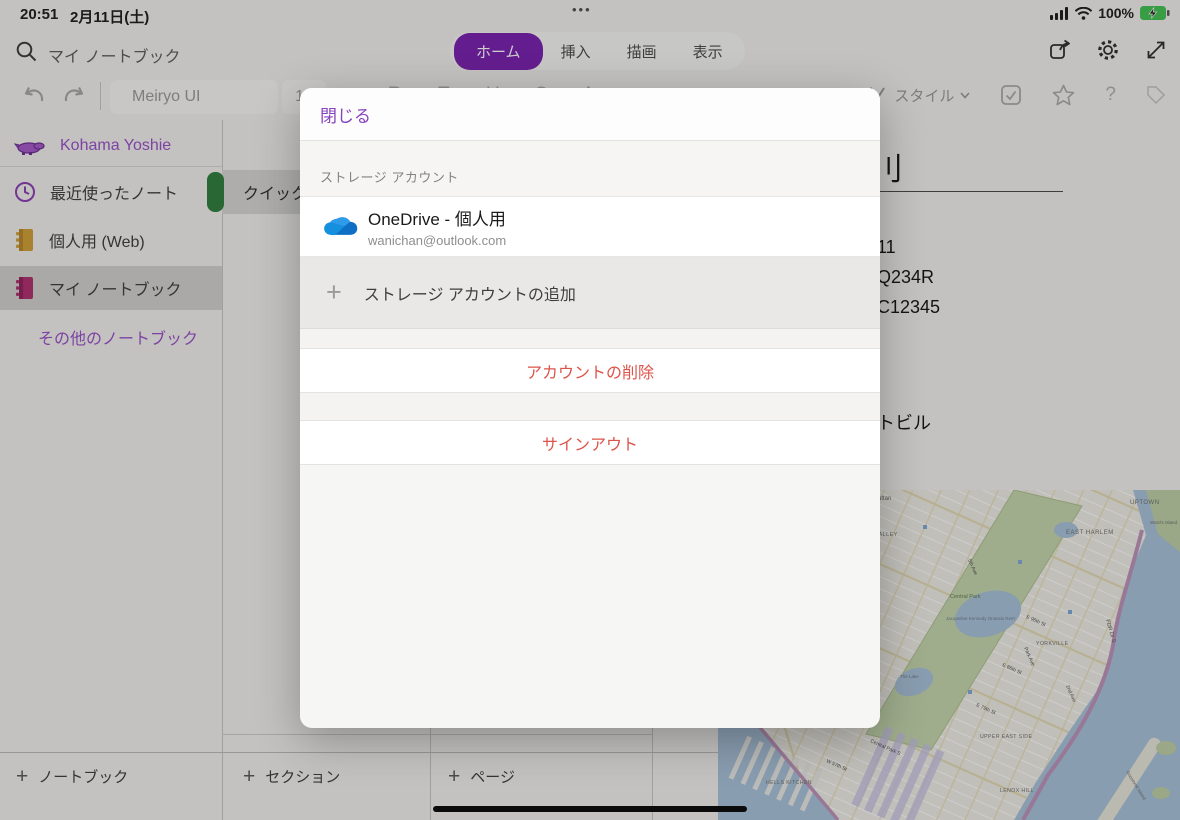  I want to click on sign-out-button: サインアウト, so click(590, 443).